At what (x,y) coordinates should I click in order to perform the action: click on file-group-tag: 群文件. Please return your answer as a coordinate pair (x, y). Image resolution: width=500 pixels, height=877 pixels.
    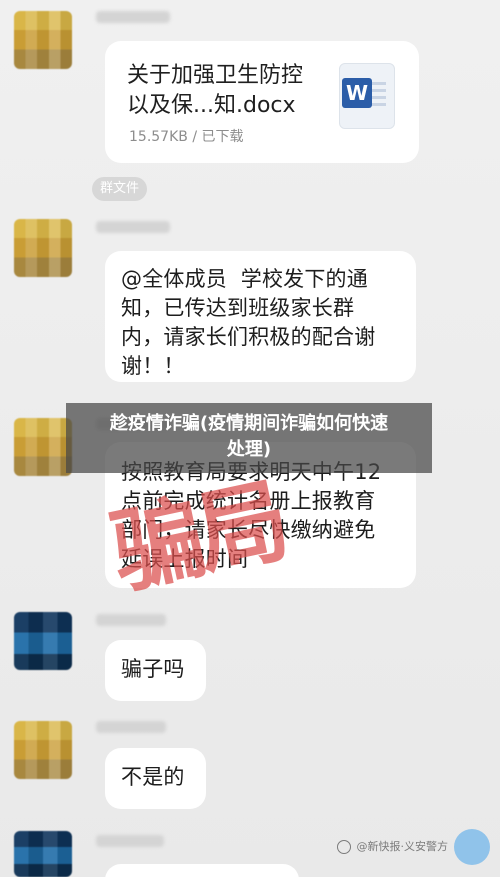
    Looking at the image, I should click on (120, 189).